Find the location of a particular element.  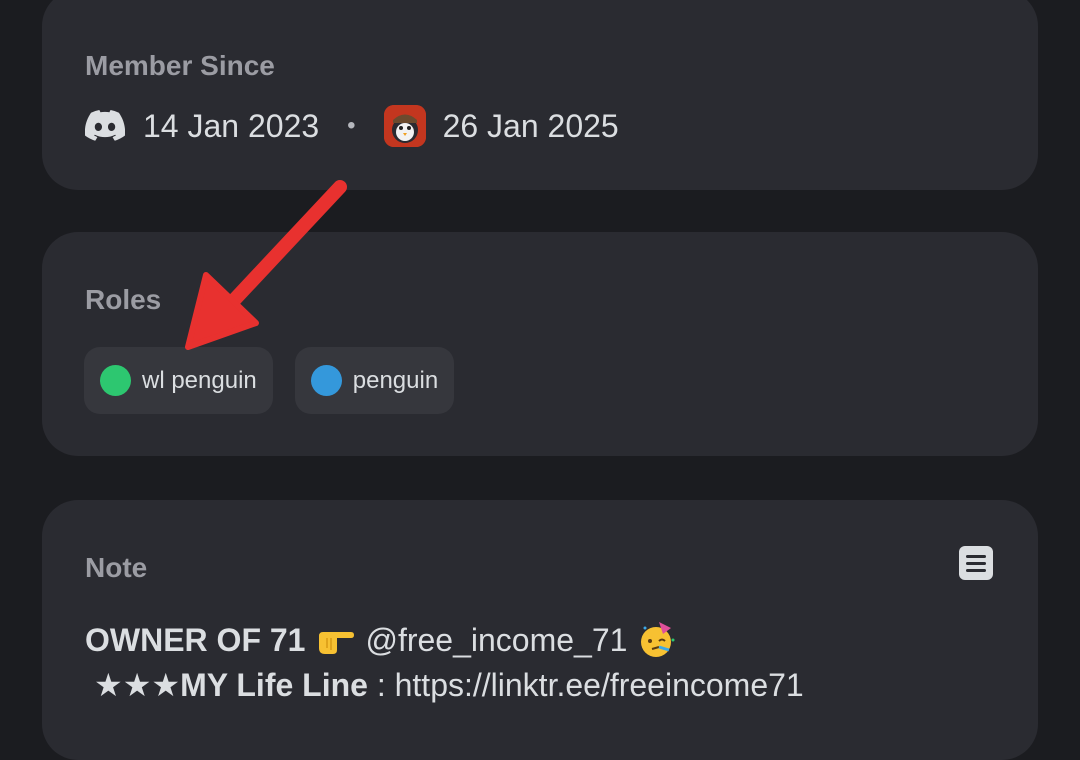

pointing-right-hand-icon is located at coordinates (337, 643).